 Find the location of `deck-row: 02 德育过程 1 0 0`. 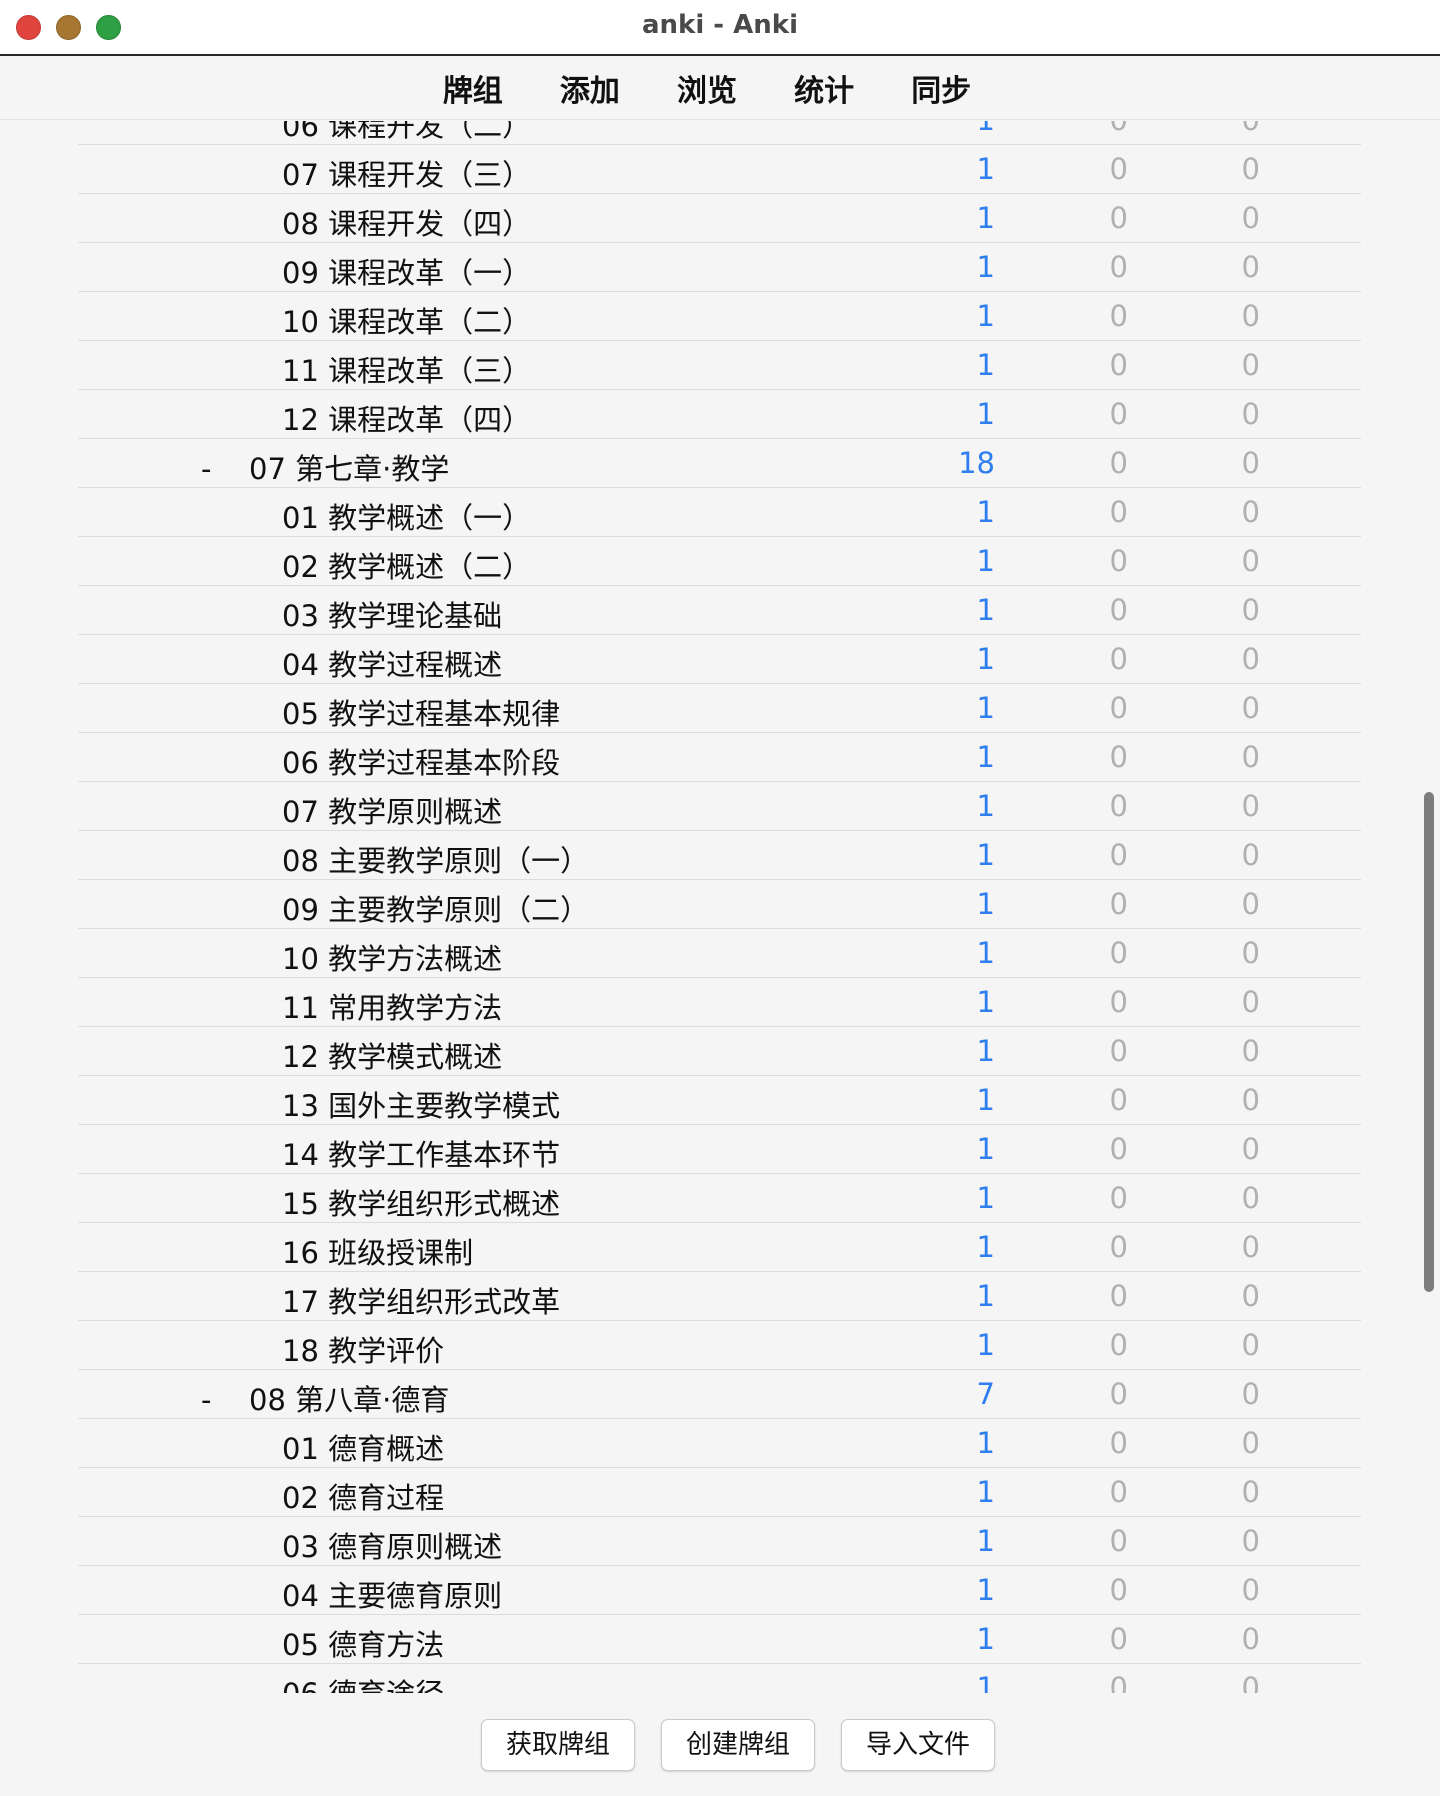

deck-row: 02 德育过程 1 0 0 is located at coordinates (720, 1492).